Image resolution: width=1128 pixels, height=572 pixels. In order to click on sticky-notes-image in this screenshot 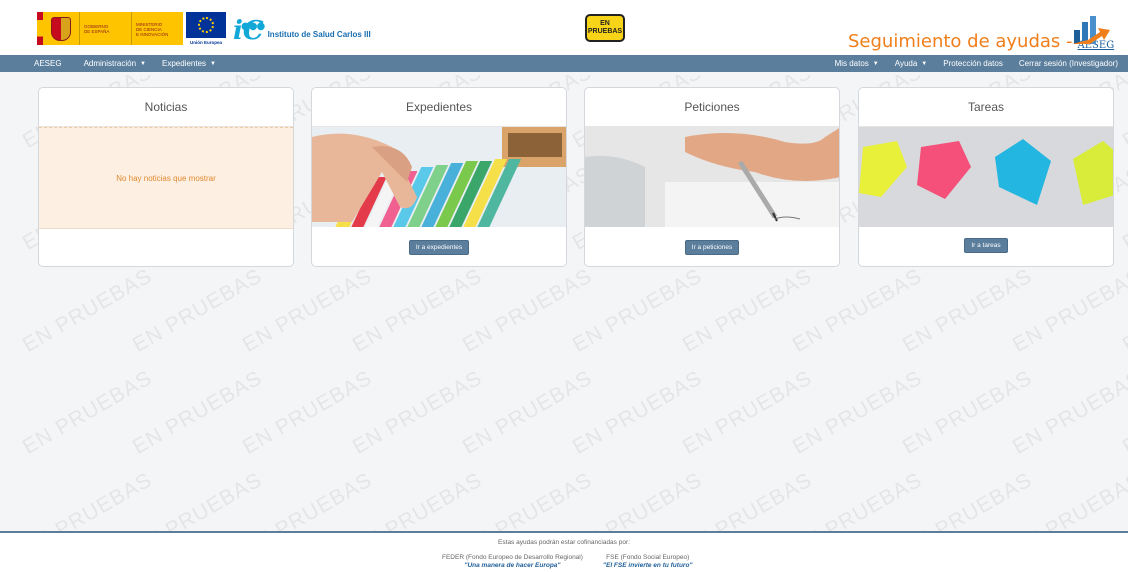, I will do `click(986, 177)`.